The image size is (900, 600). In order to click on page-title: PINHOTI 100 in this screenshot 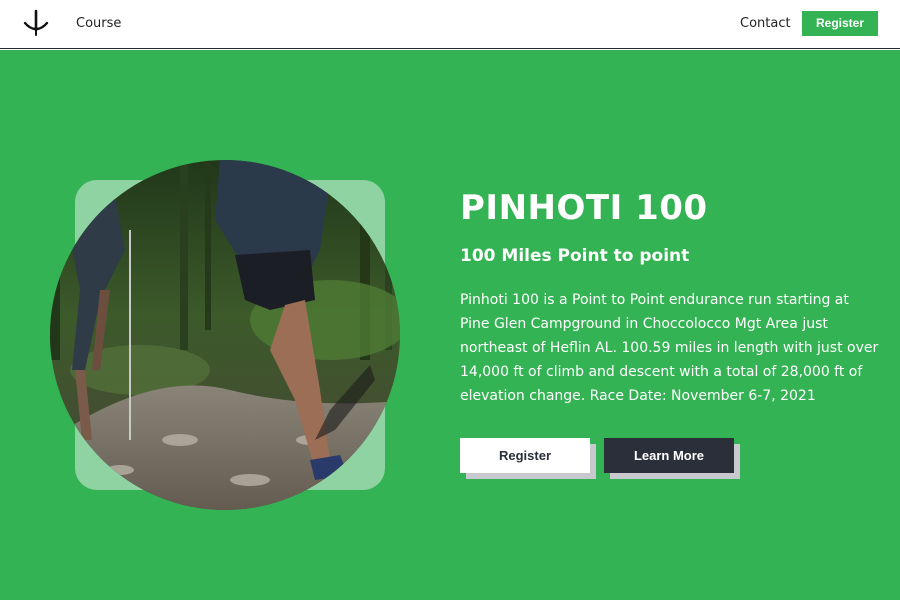, I will do `click(584, 208)`.